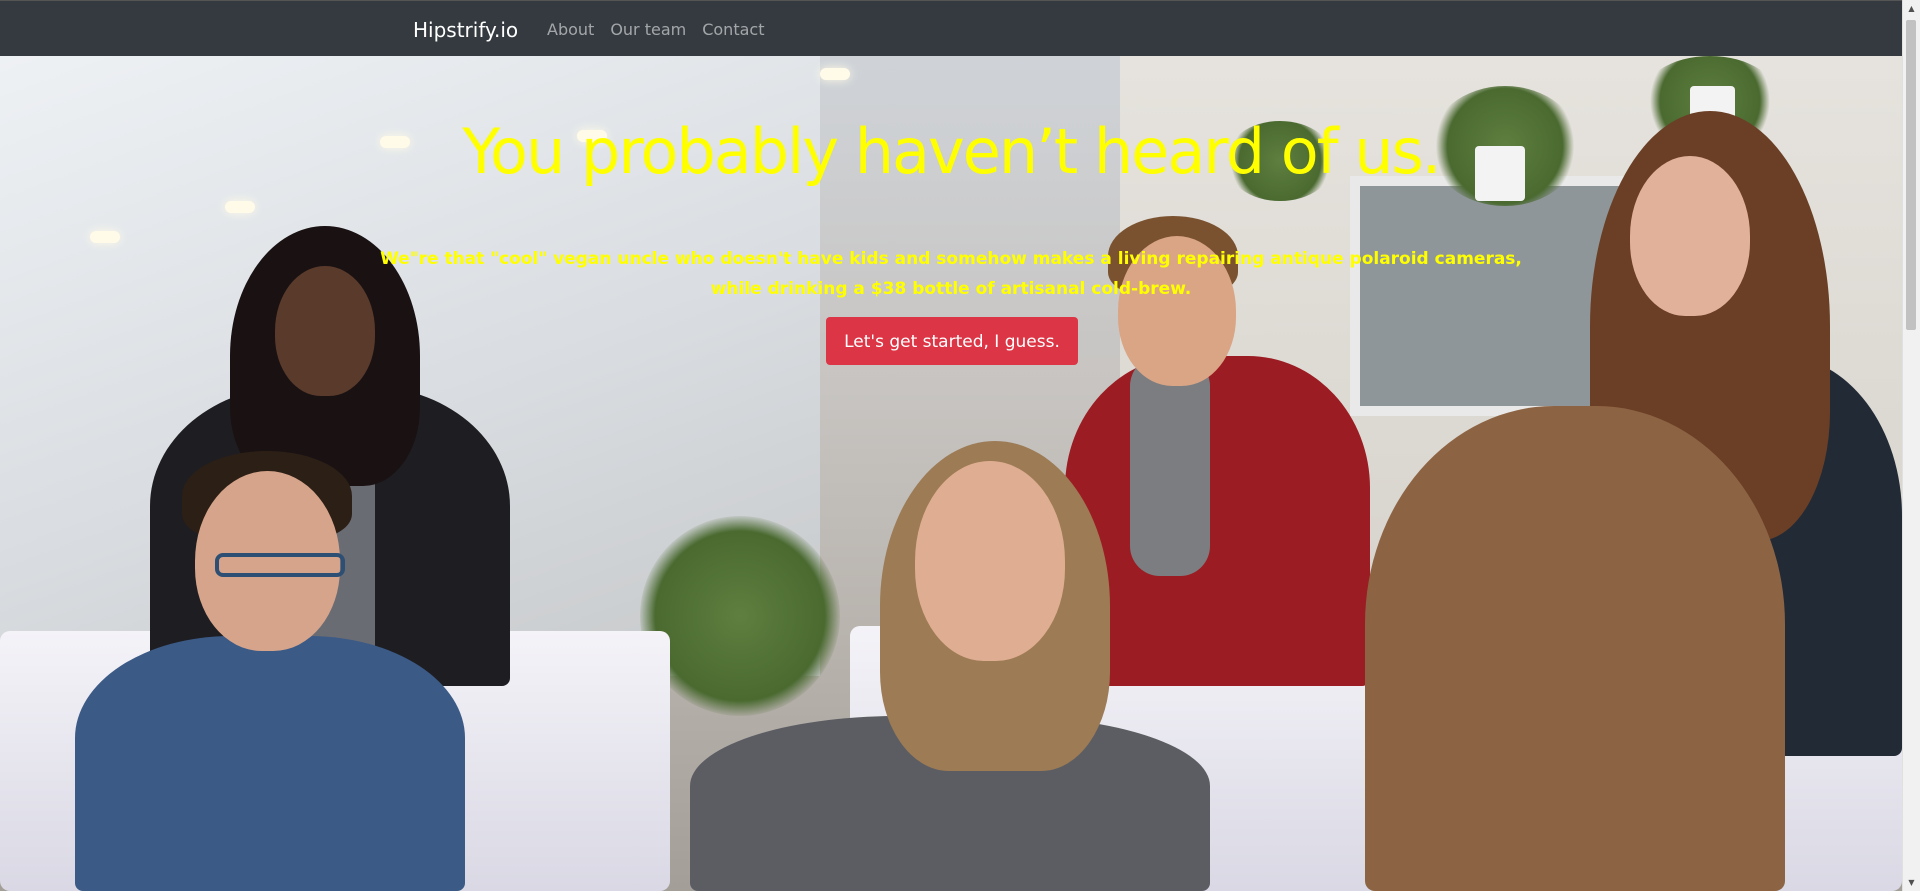  I want to click on scroll-down-arrow-icon: ▼, so click(1911, 882).